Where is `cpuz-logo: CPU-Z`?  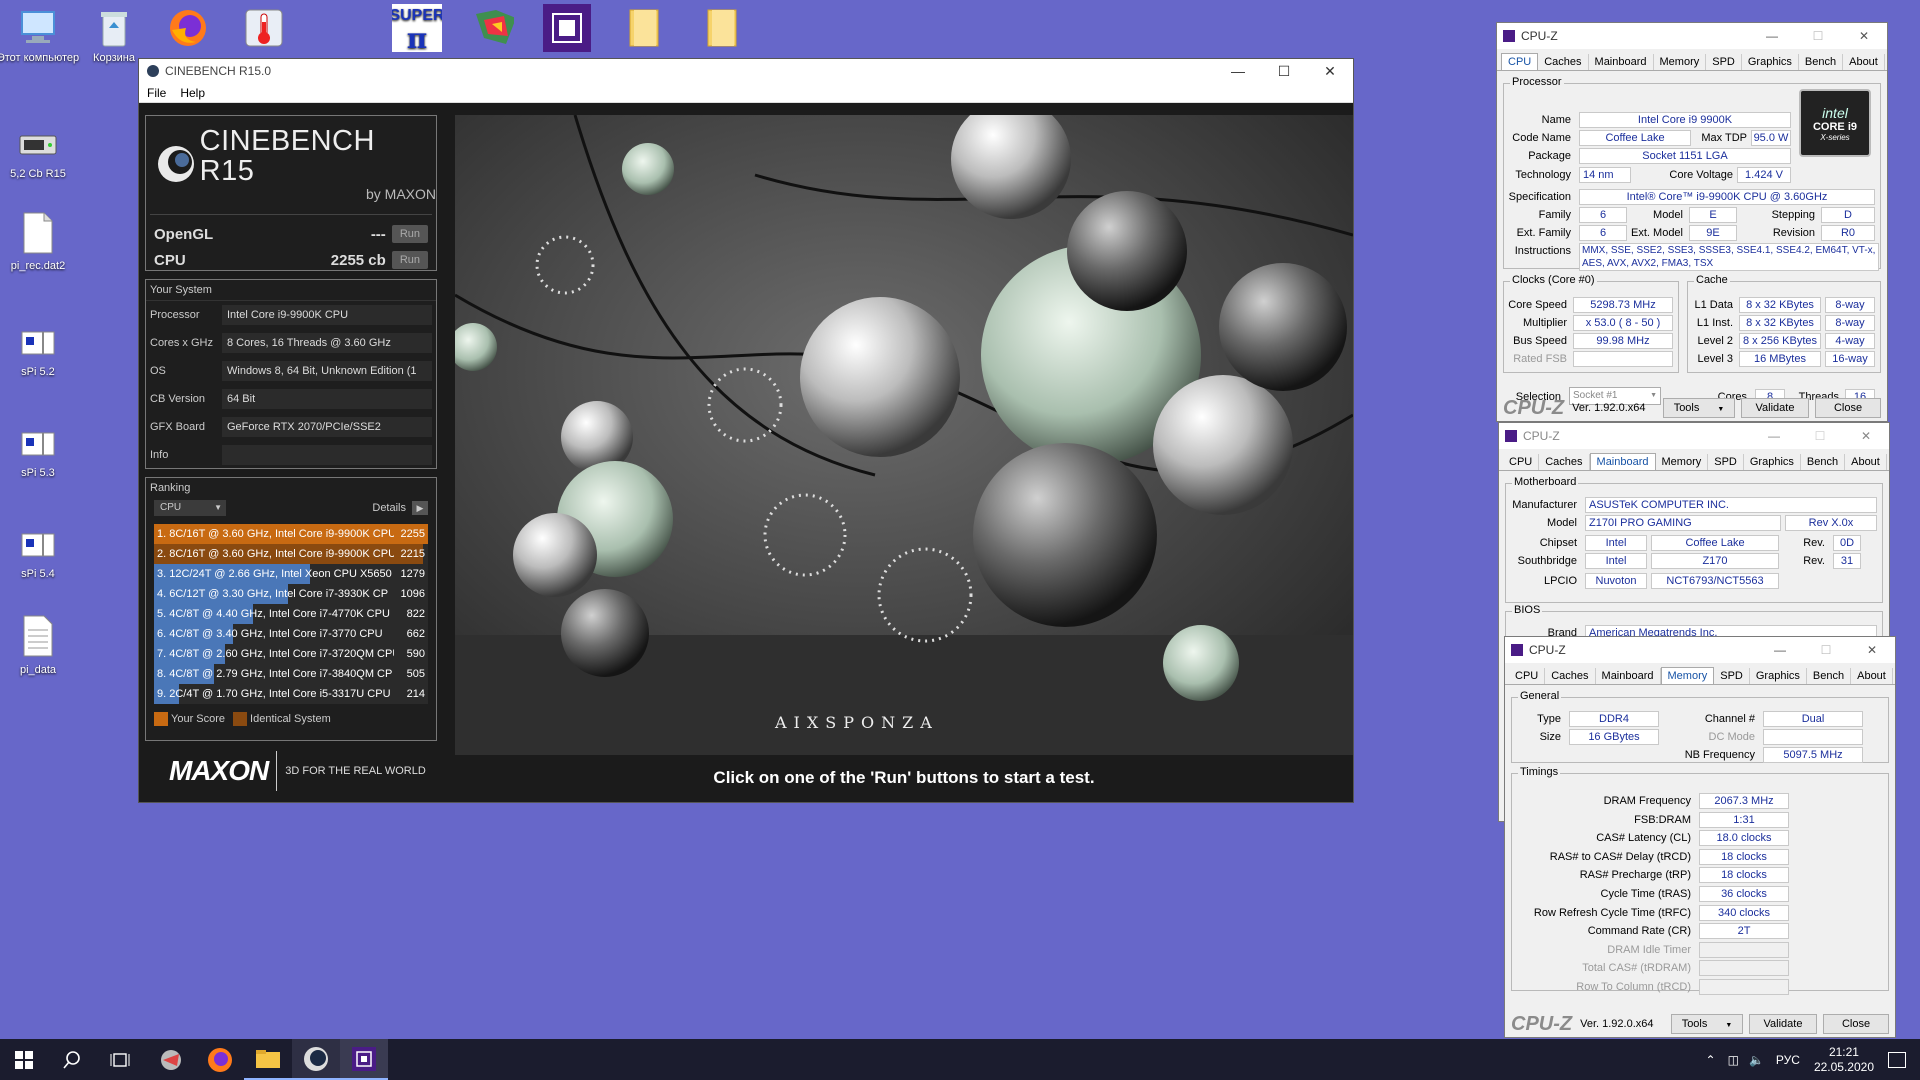 cpuz-logo: CPU-Z is located at coordinates (1542, 1023).